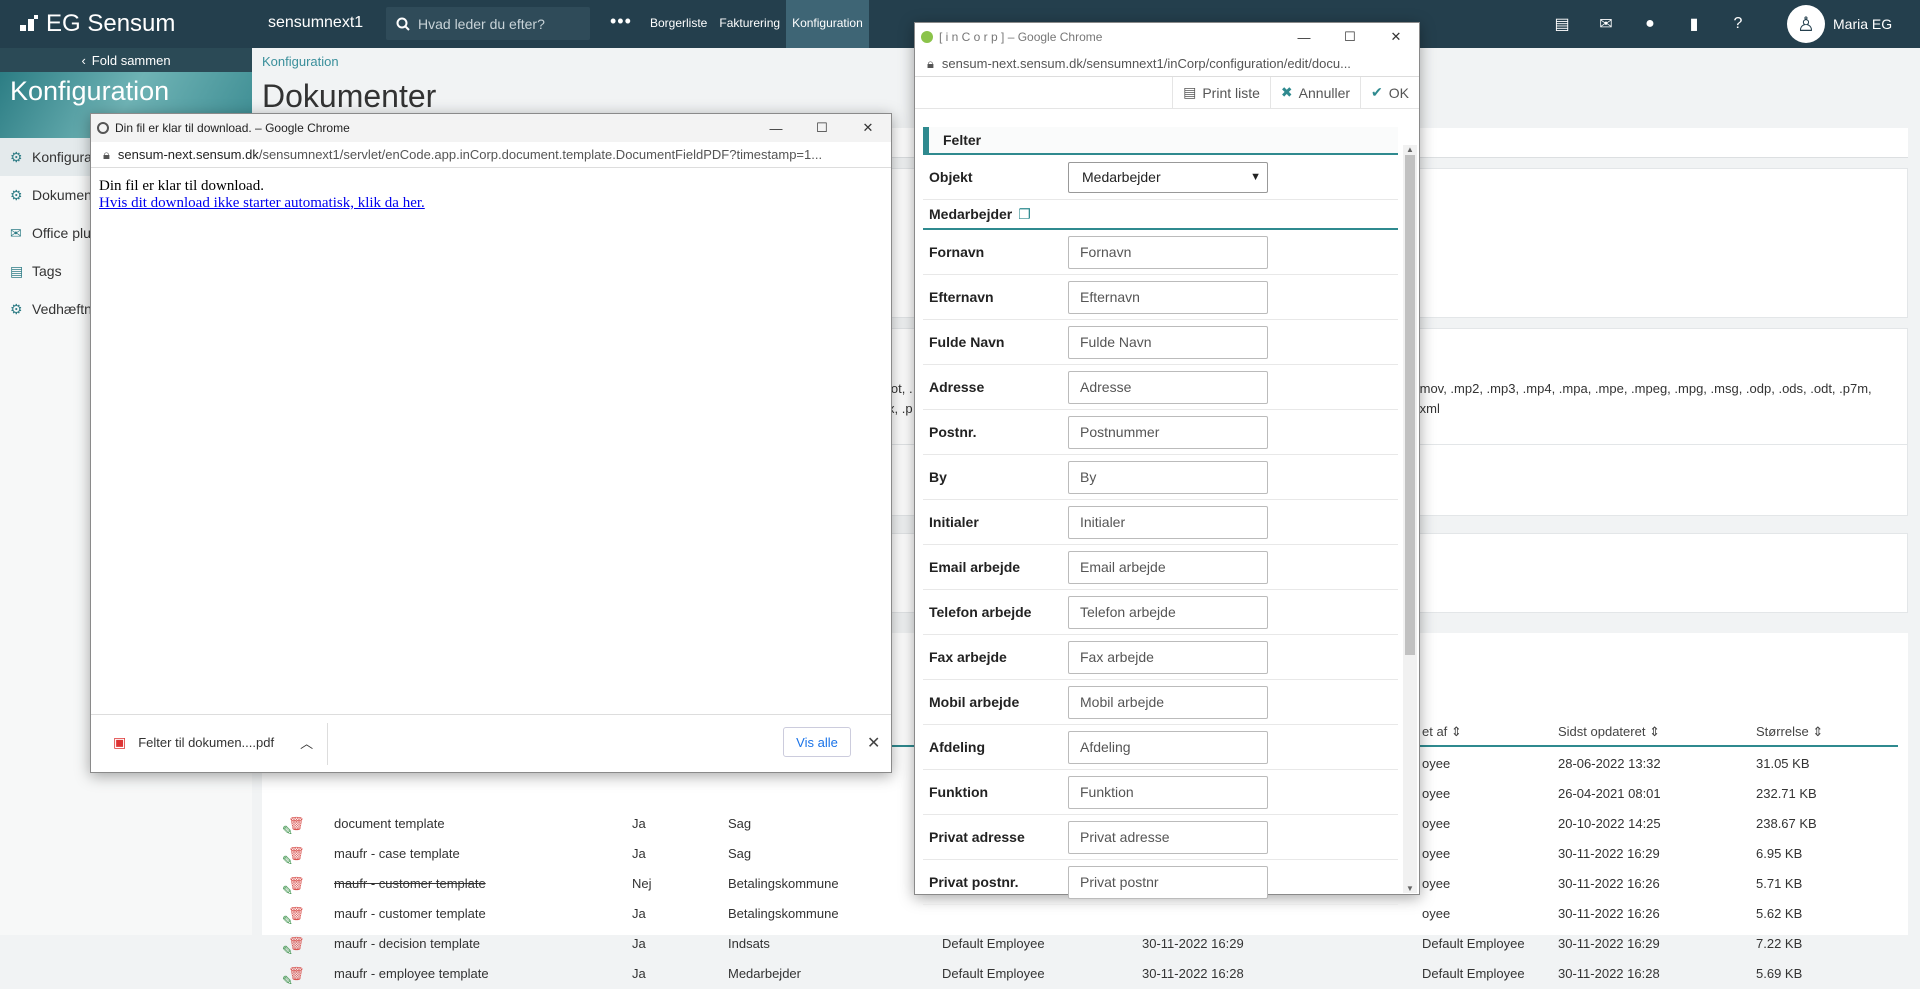 The image size is (1920, 989). What do you see at coordinates (1314, 92) in the screenshot?
I see `cancel-button: ✖ Annuller` at bounding box center [1314, 92].